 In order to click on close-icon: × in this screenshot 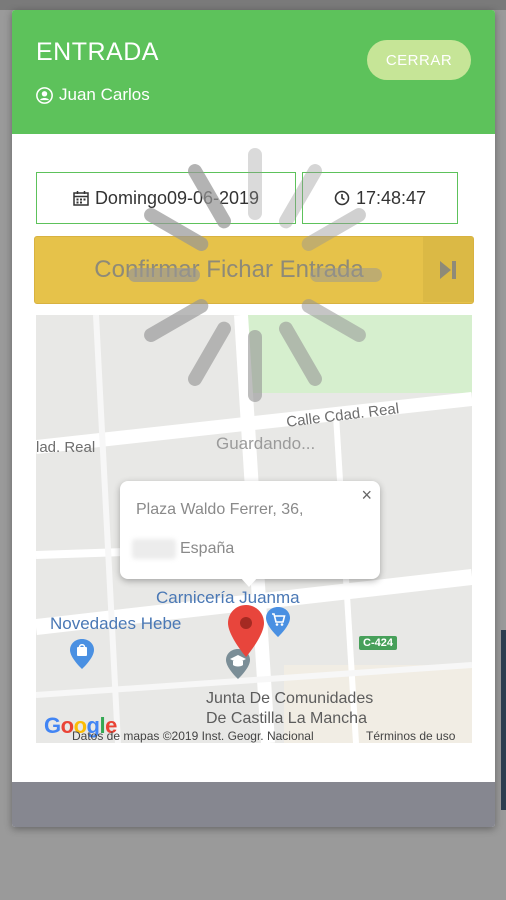, I will do `click(366, 495)`.